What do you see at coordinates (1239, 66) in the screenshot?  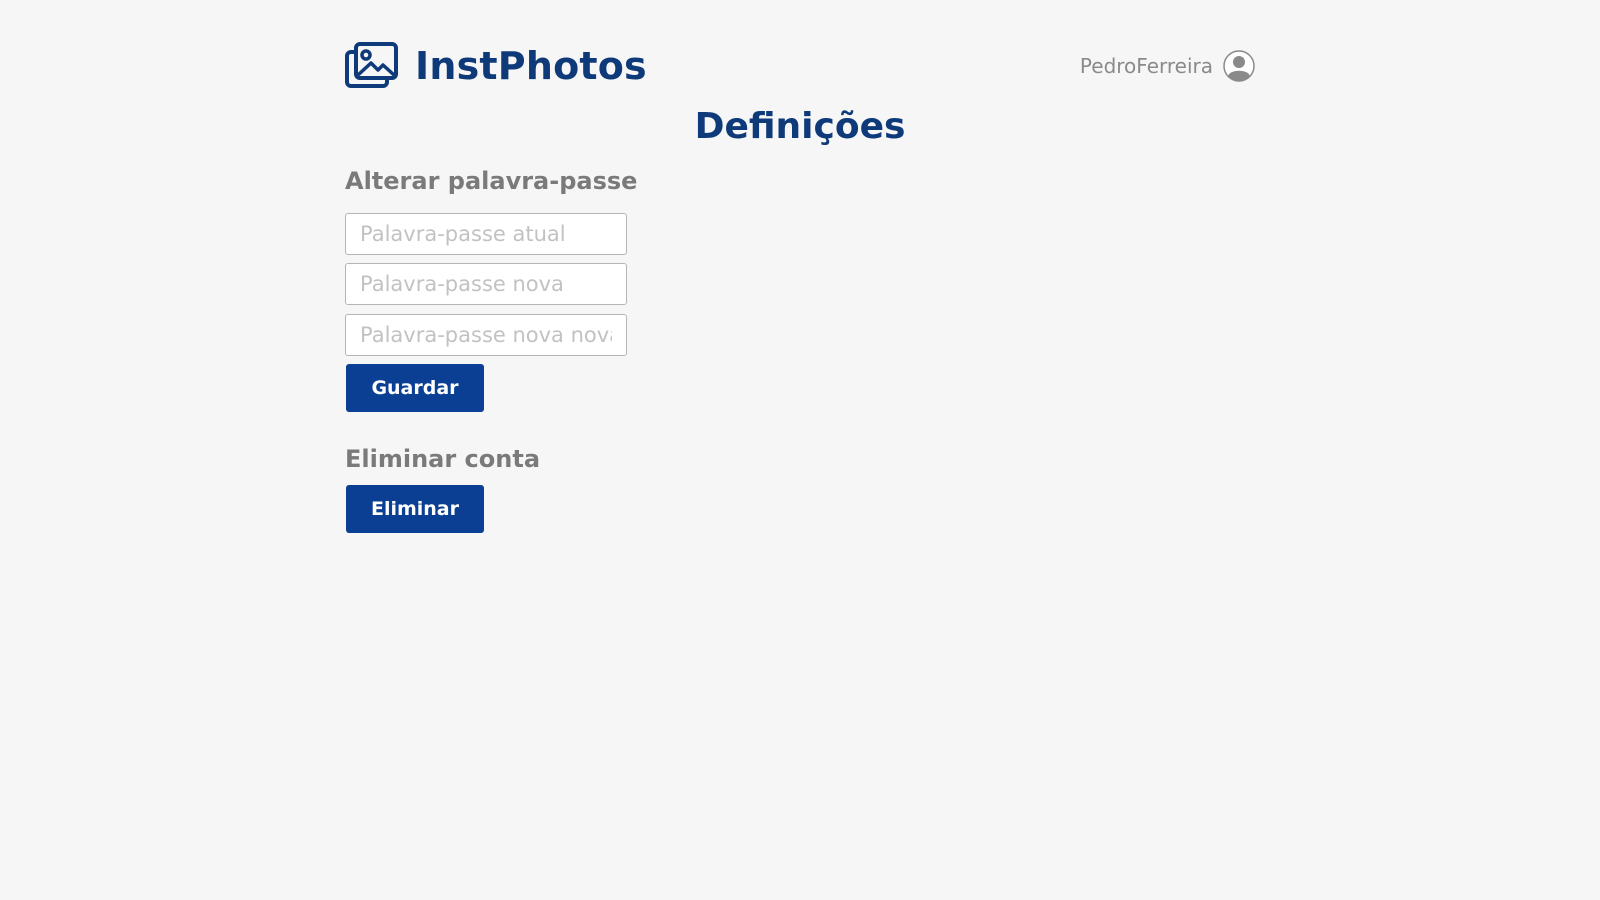 I see `user-avatar-icon` at bounding box center [1239, 66].